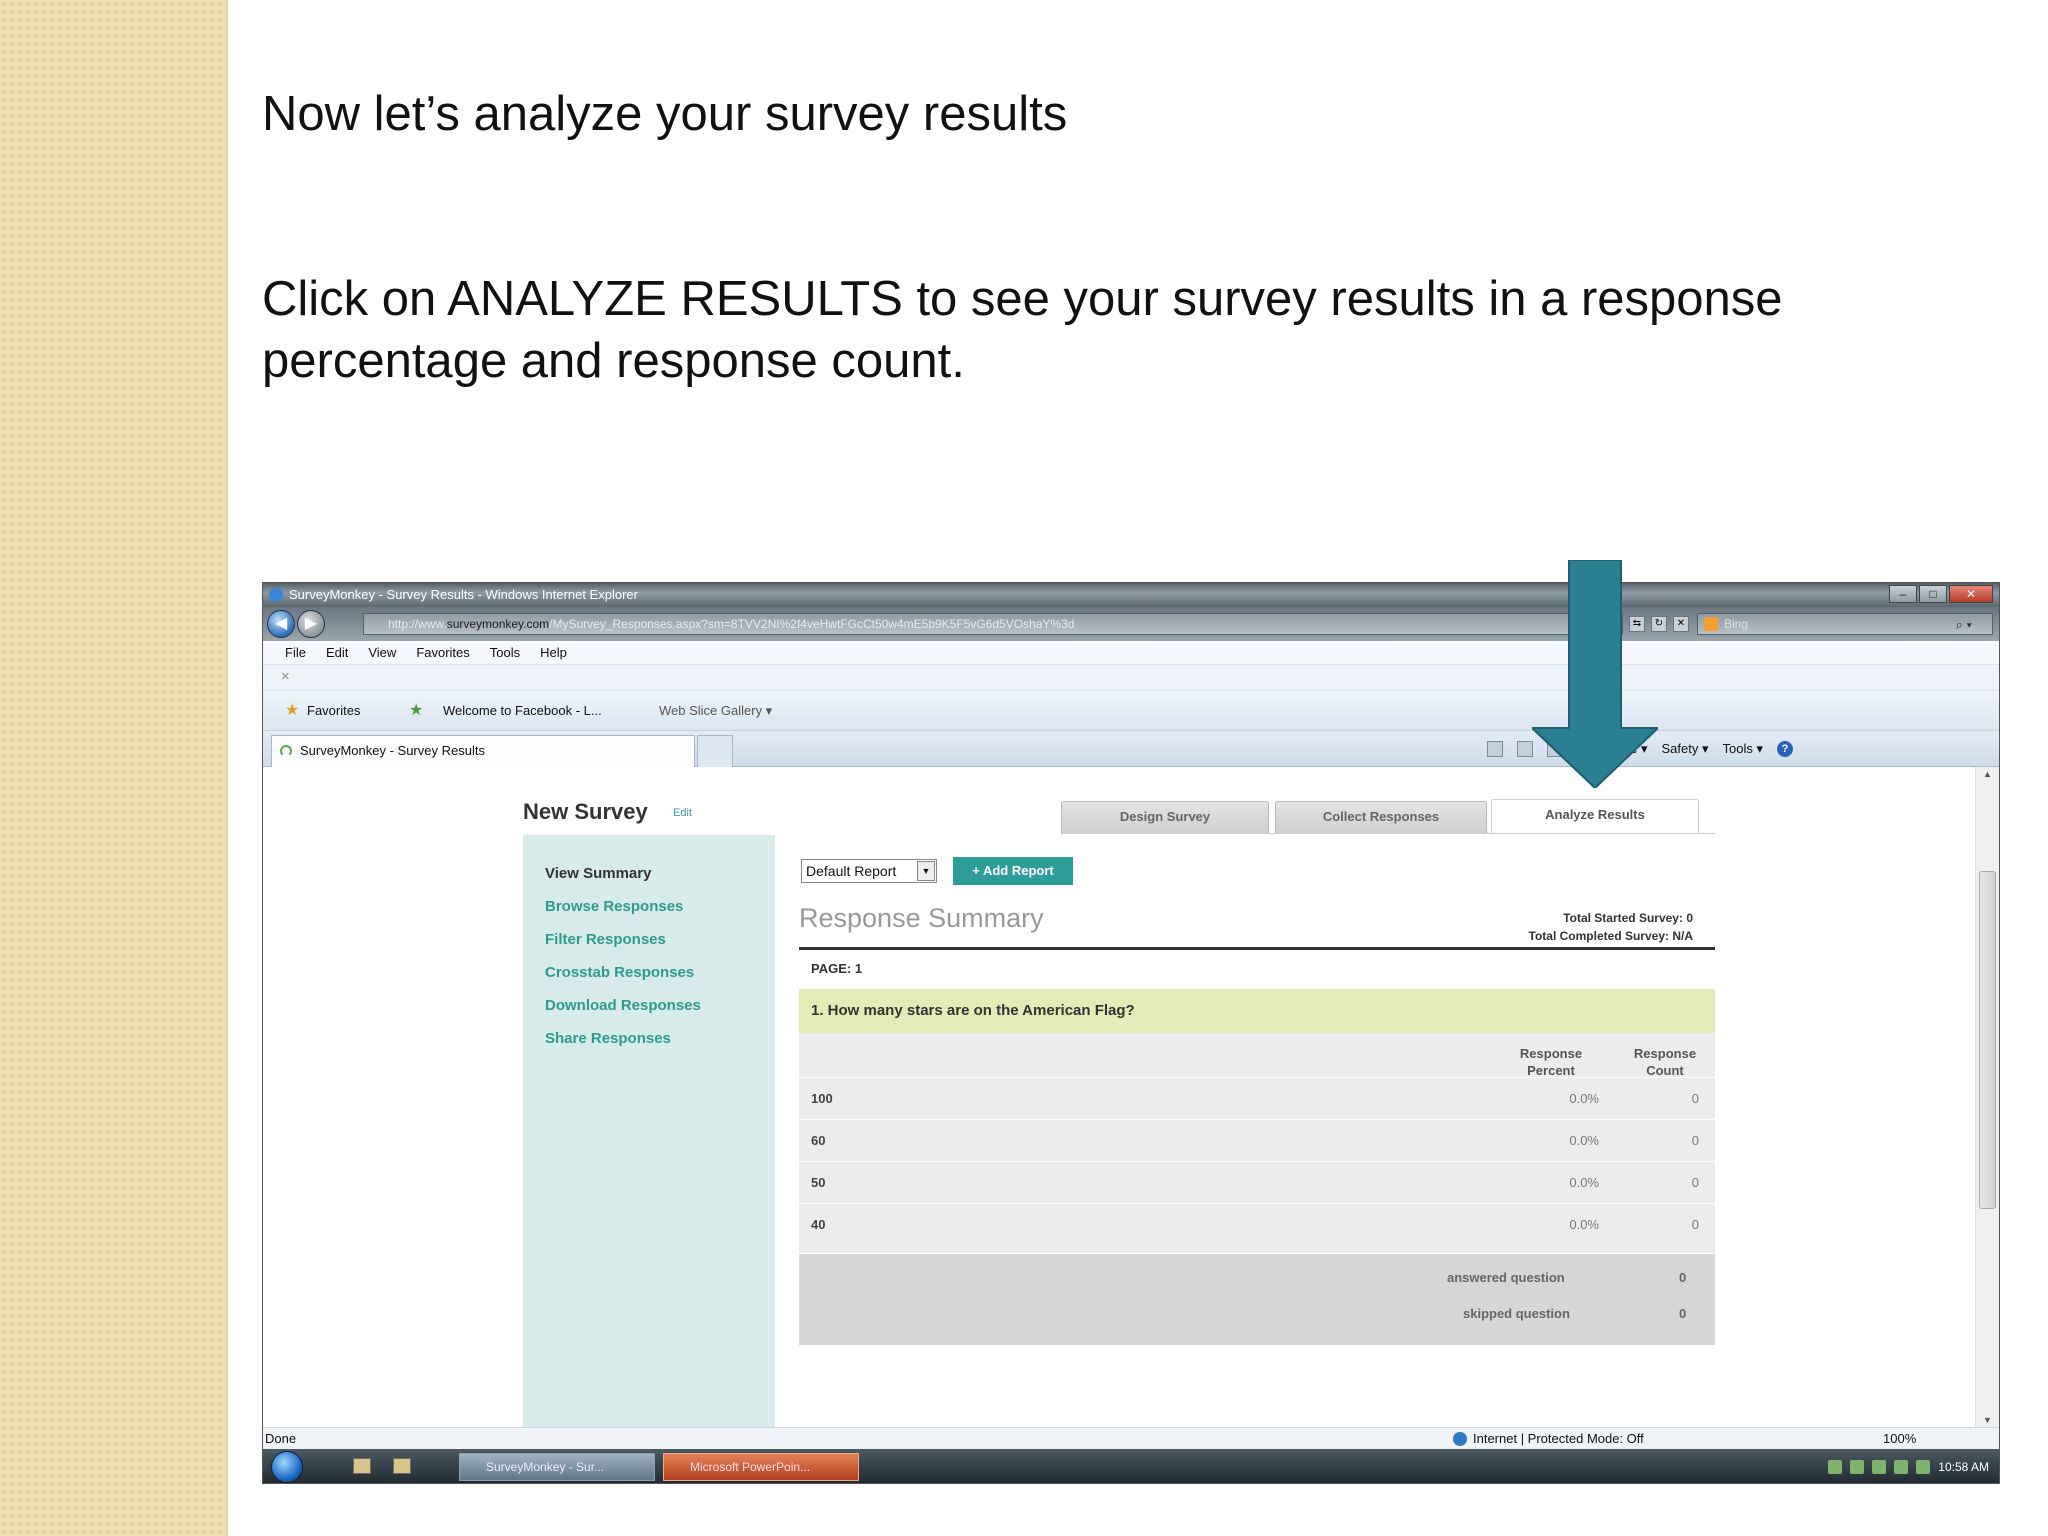 This screenshot has height=1536, width=2048. Describe the element at coordinates (1987, 1040) in the screenshot. I see `scrollbar-thumb` at that location.